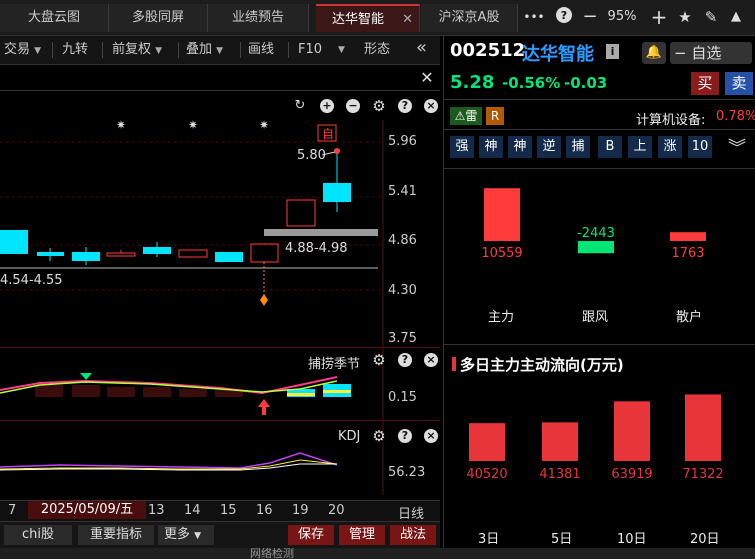 The width and height of the screenshot is (755, 559). What do you see at coordinates (685, 17) in the screenshot?
I see `star-icon: ★` at bounding box center [685, 17].